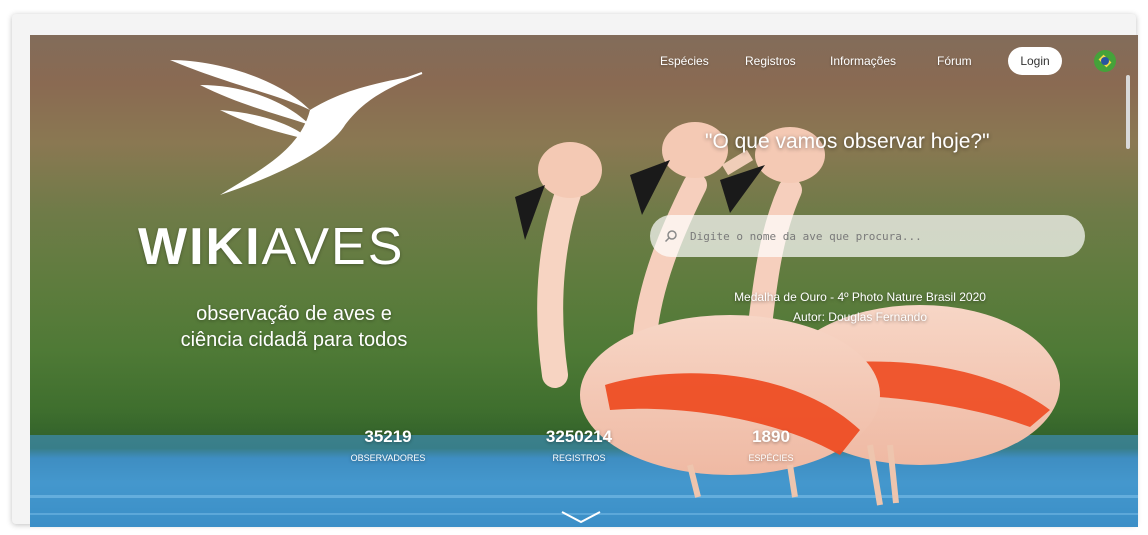  I want to click on tagline-line-2: ciência cidadã para todos, so click(294, 340).